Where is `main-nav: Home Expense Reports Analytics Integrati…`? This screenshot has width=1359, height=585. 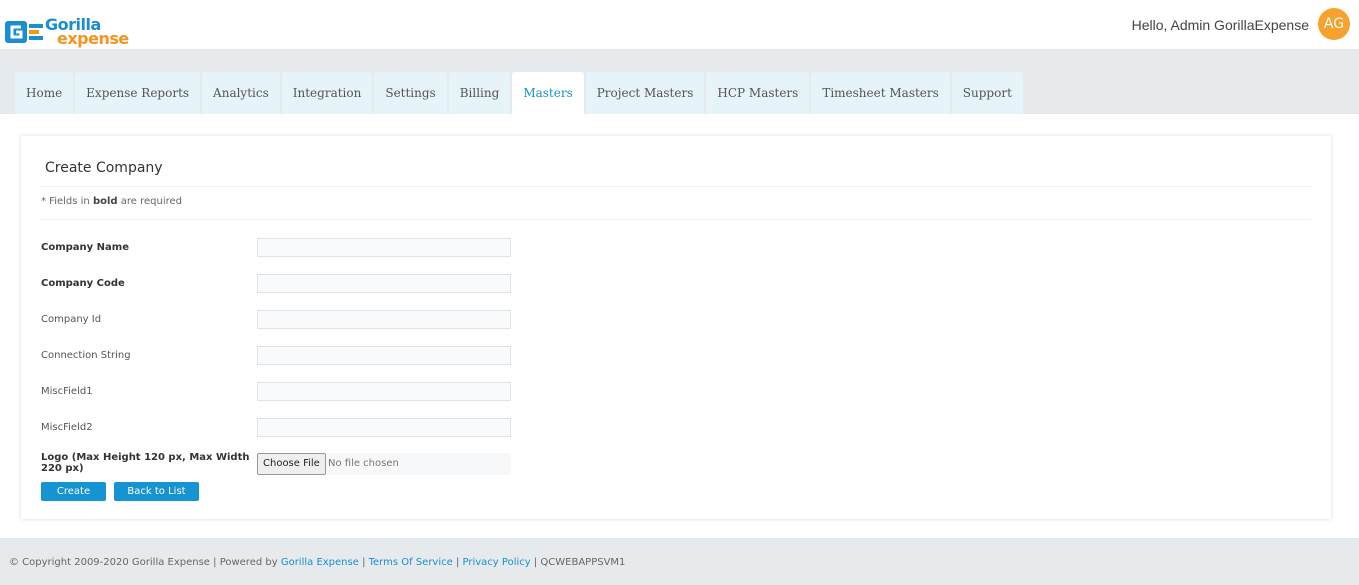 main-nav: Home Expense Reports Analytics Integrati… is located at coordinates (679, 82).